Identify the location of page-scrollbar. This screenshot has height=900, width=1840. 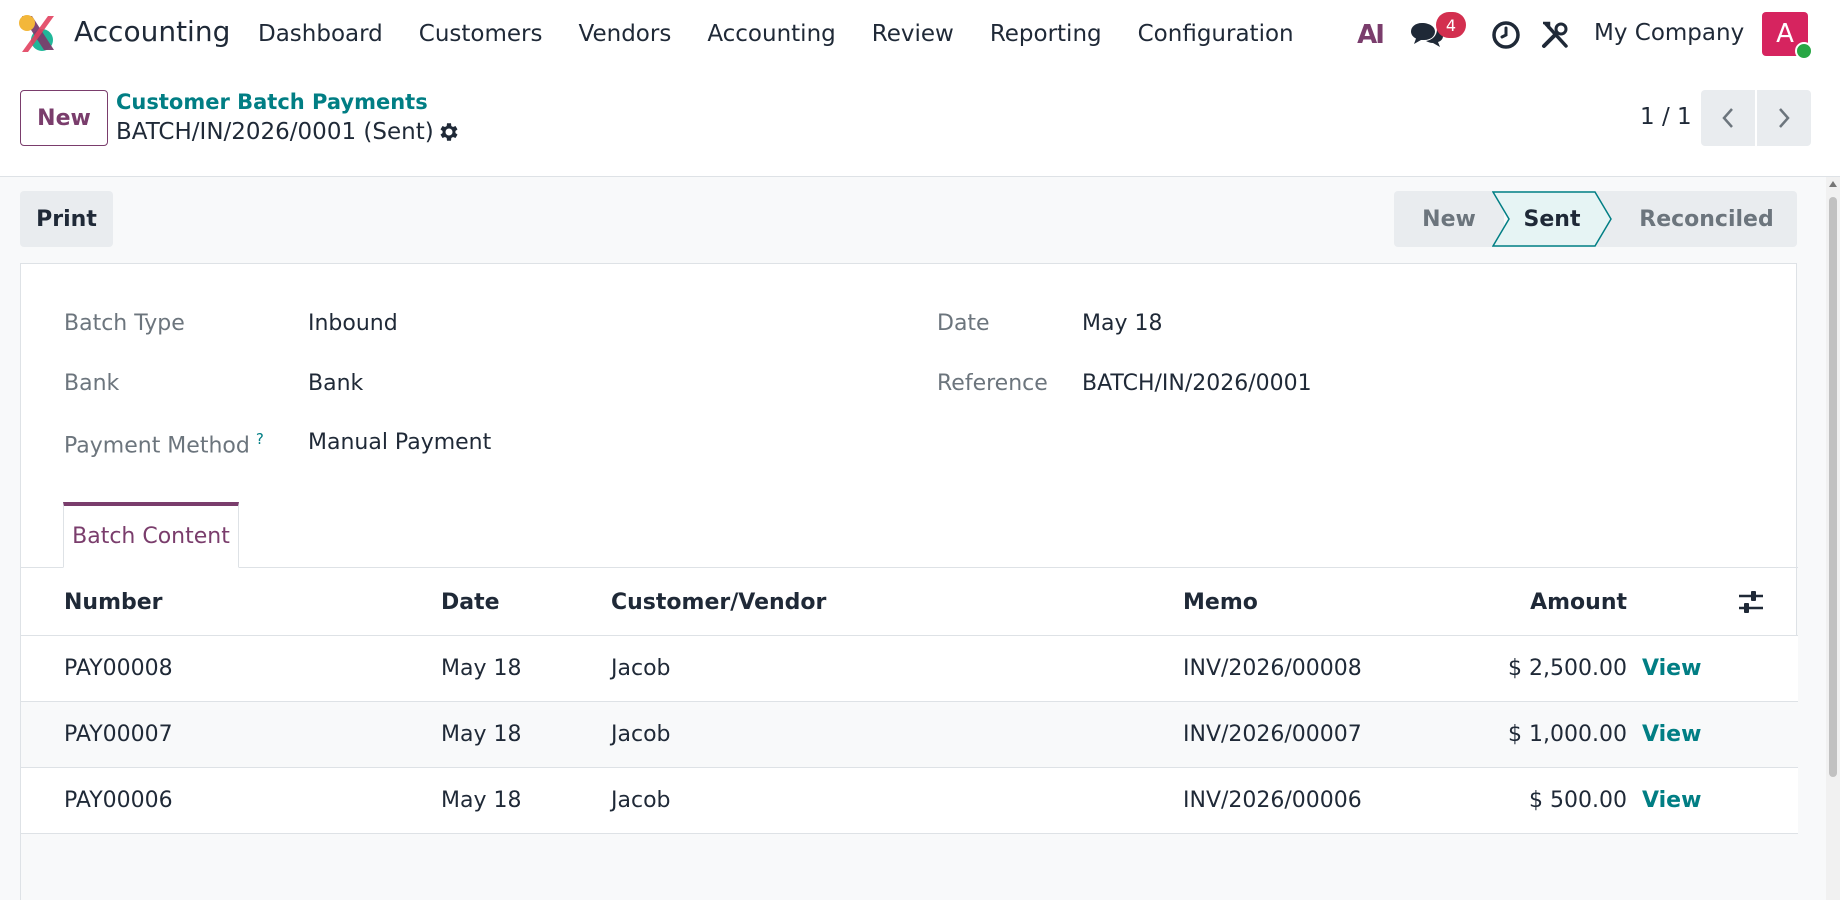
(1833, 538).